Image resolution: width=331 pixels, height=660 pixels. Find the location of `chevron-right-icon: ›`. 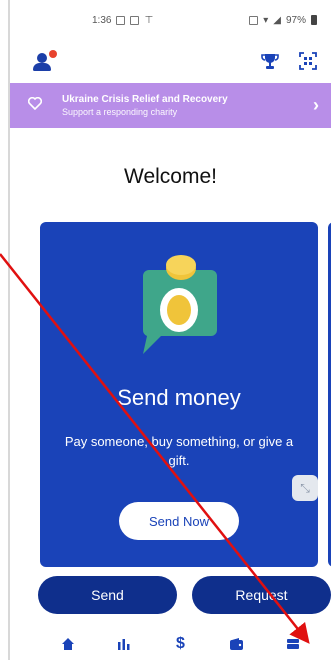

chevron-right-icon: › is located at coordinates (316, 105).